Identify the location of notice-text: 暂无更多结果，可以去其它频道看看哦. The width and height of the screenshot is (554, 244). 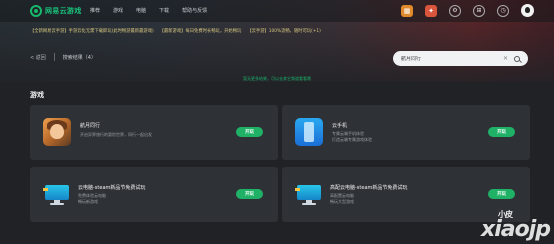
(277, 78).